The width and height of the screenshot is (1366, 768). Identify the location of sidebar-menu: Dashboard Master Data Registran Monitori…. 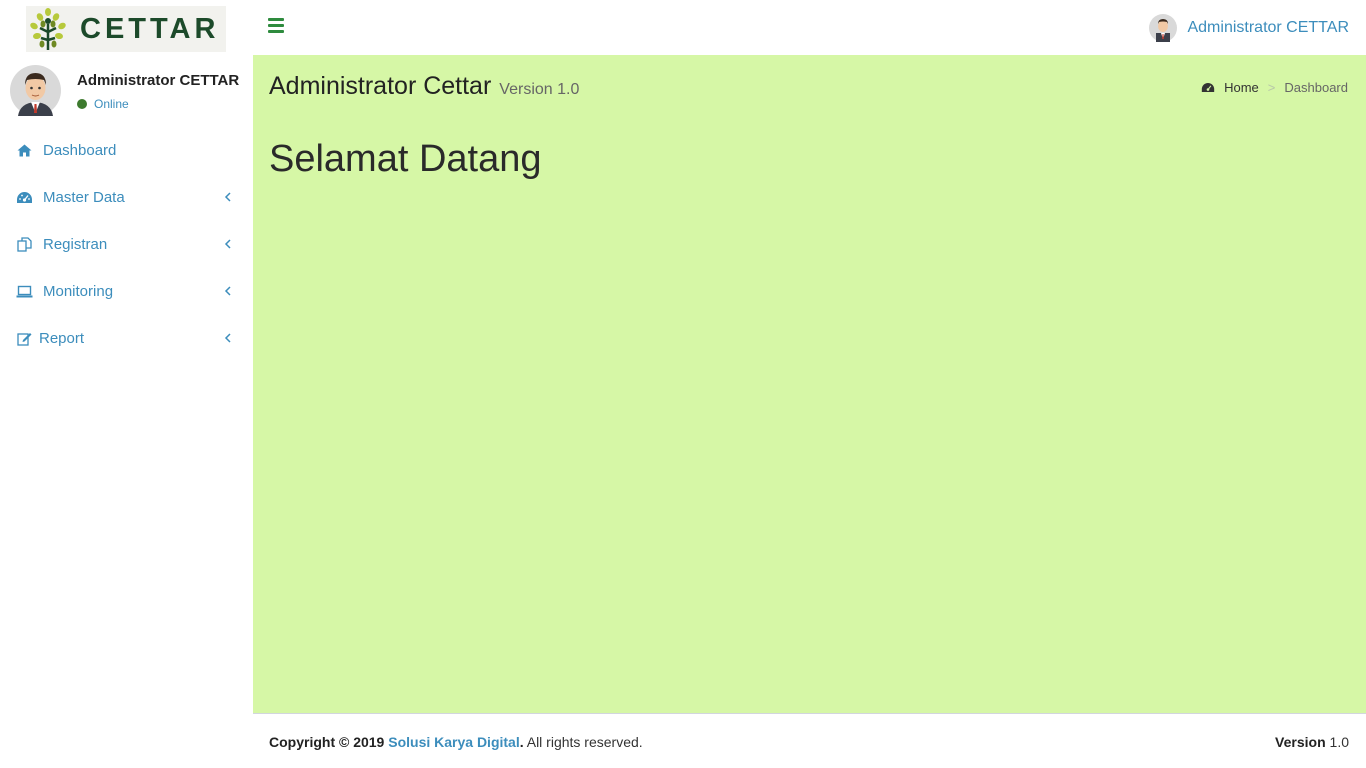
(126, 244).